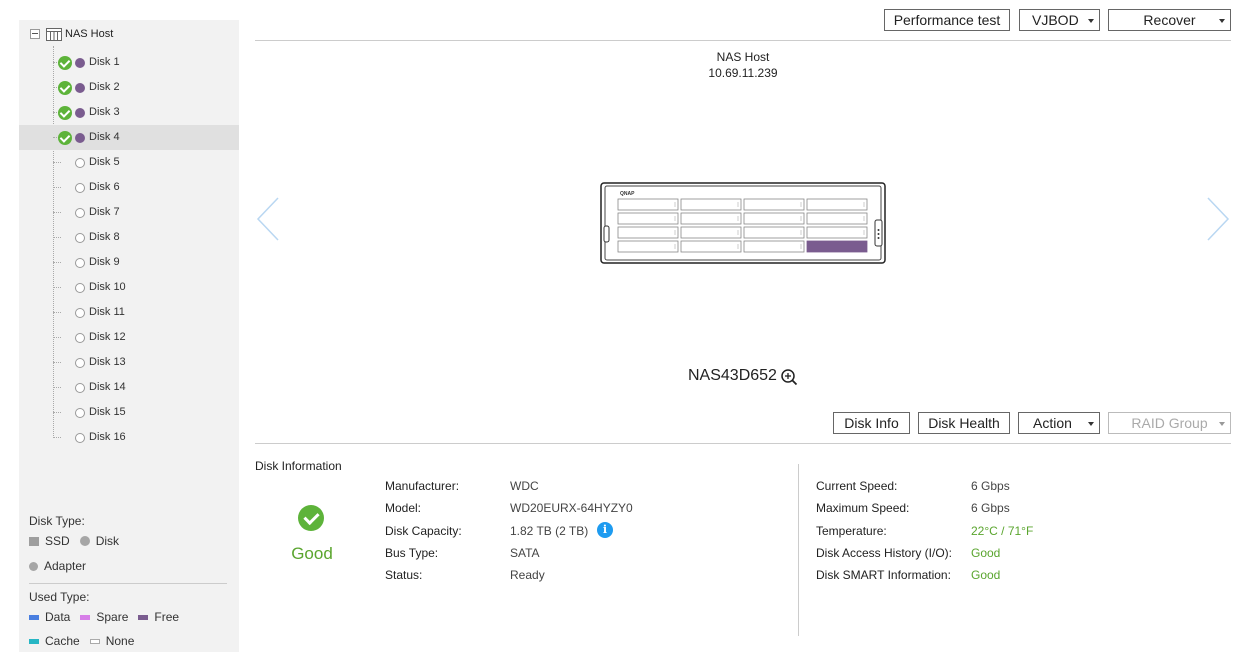 This screenshot has width=1256, height=672. What do you see at coordinates (129, 362) in the screenshot?
I see `tree-item-disk-13: Disk 13` at bounding box center [129, 362].